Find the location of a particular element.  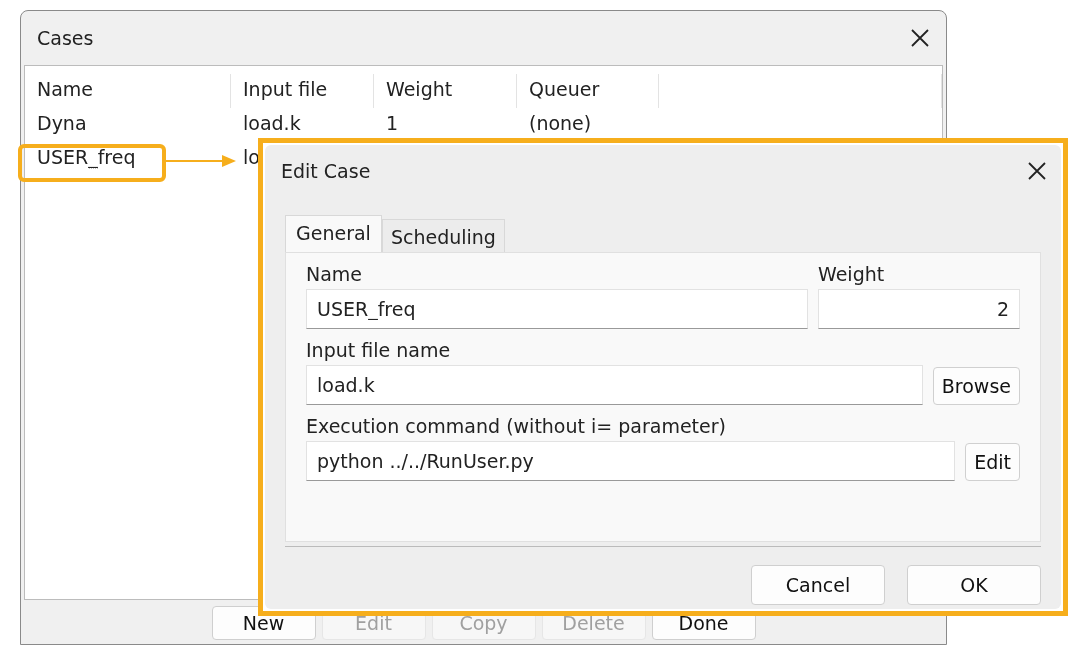

table-cell: (none) is located at coordinates (560, 123).